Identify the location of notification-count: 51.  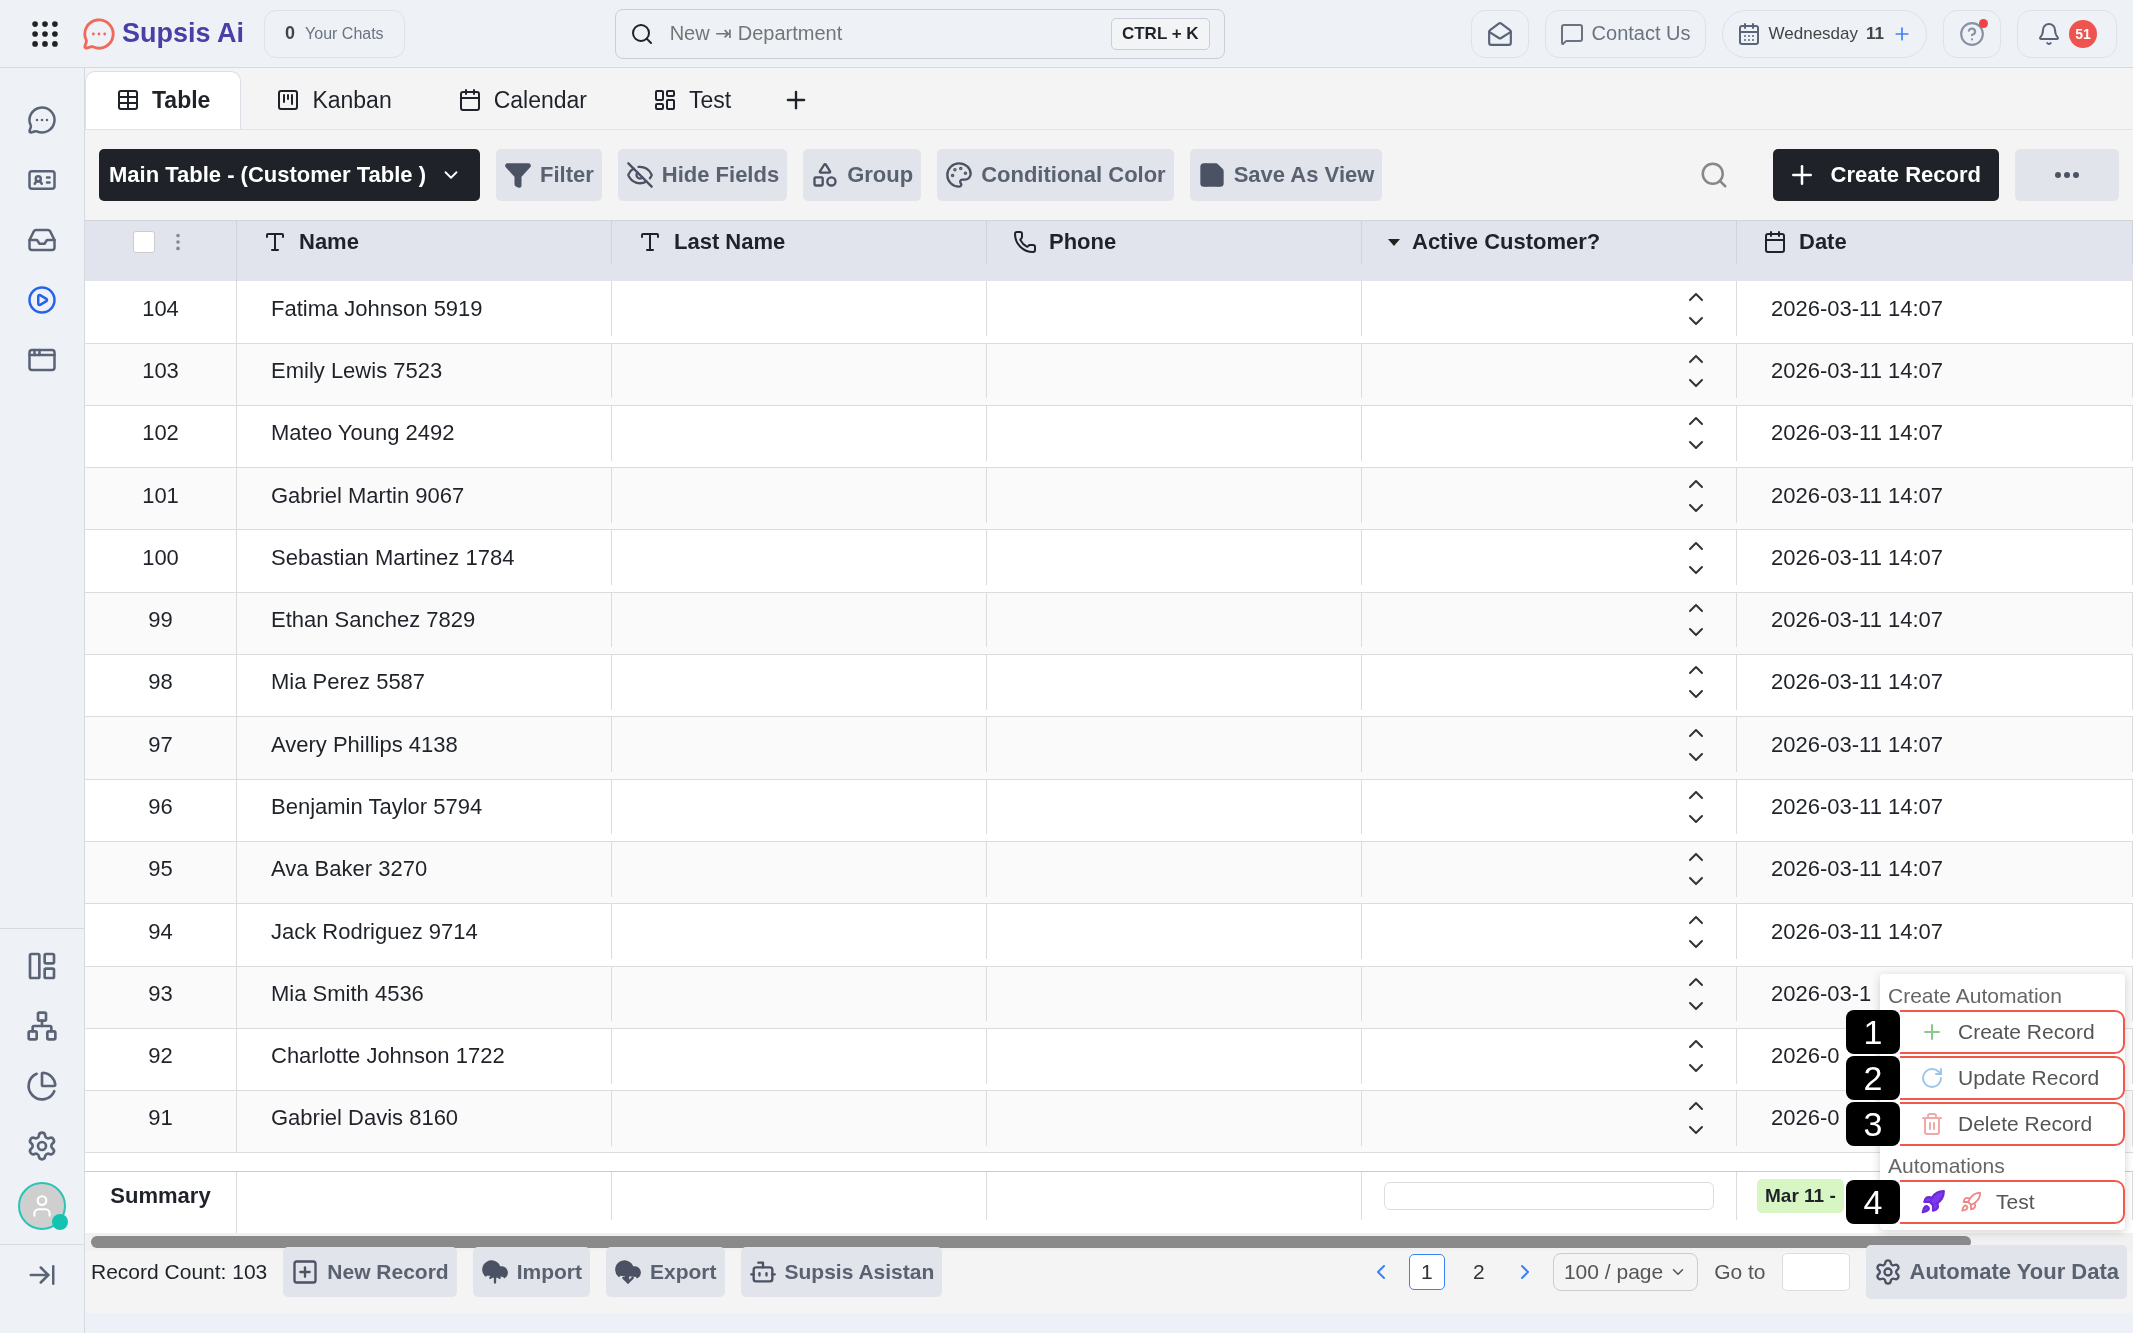
(2083, 33).